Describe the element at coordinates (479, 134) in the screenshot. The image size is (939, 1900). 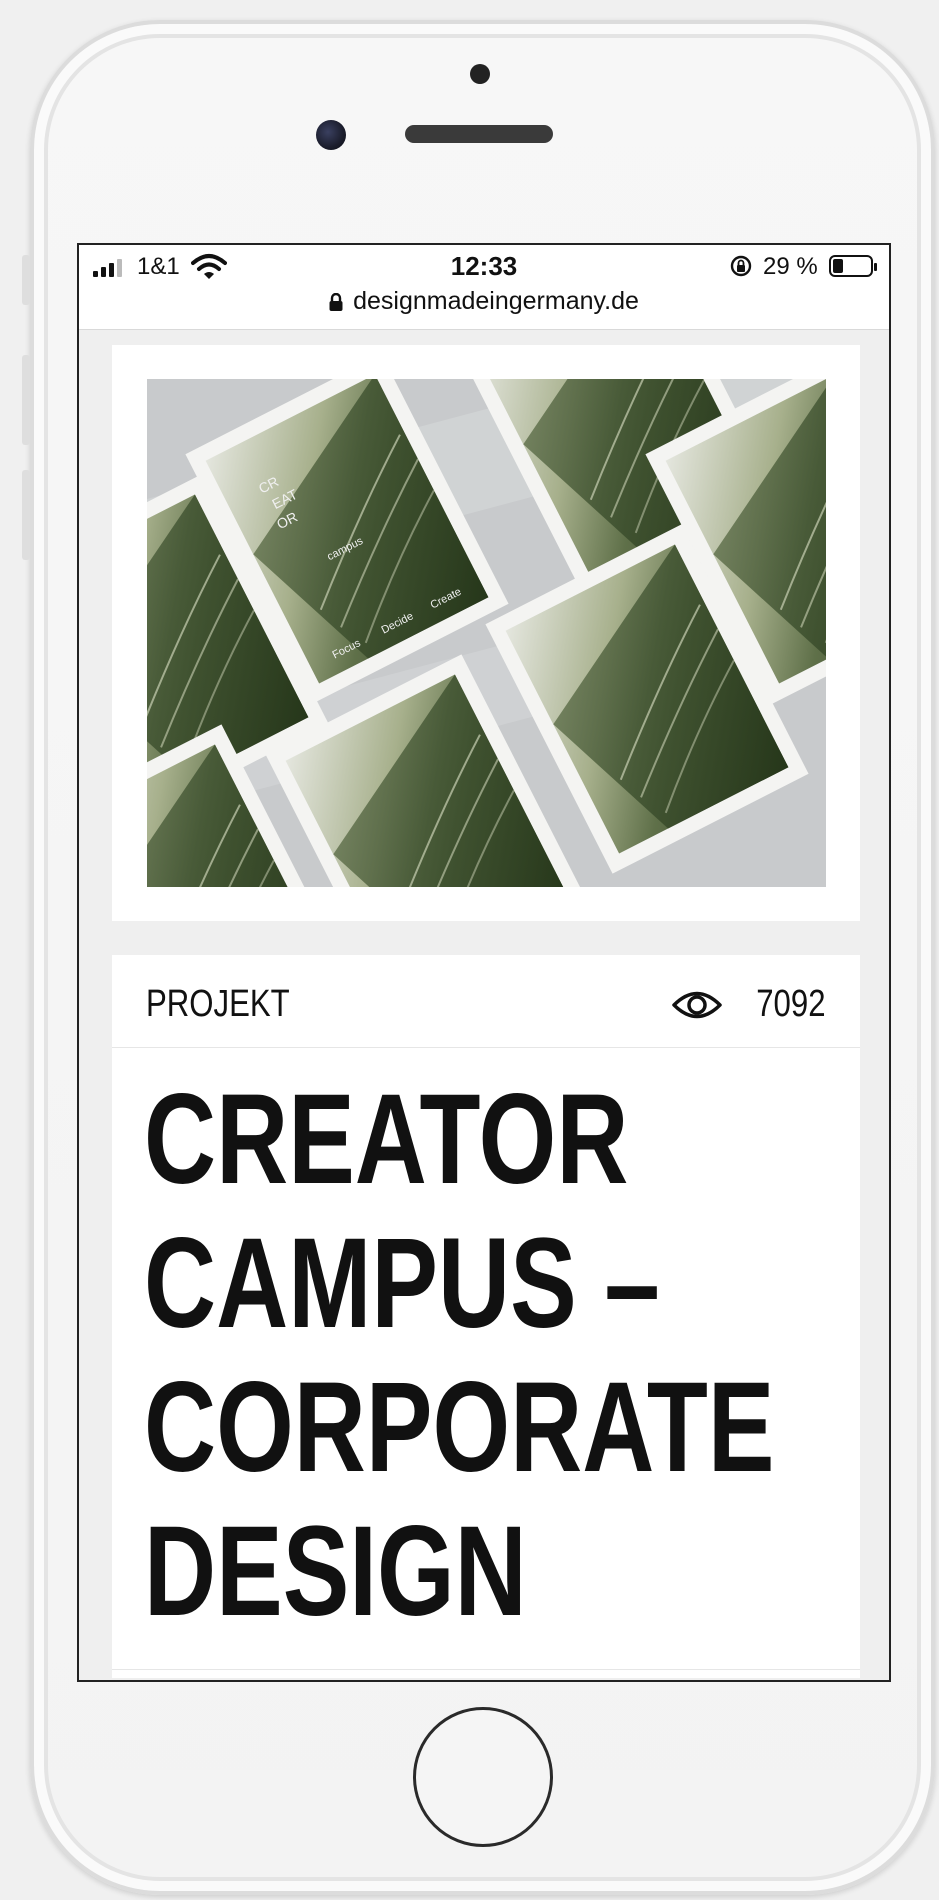
I see `earpiece-speaker` at that location.